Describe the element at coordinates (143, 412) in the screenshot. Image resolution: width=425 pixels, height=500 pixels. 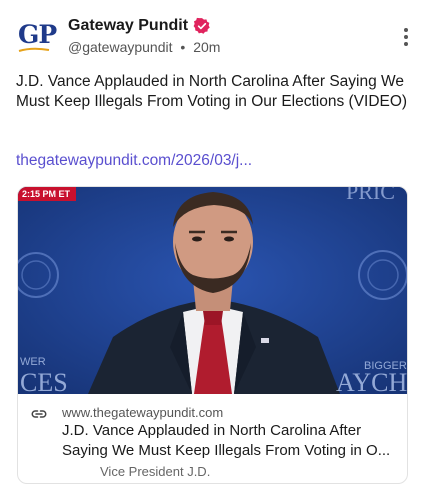
I see `preview-domain: www.thegatewaypundit.com` at that location.